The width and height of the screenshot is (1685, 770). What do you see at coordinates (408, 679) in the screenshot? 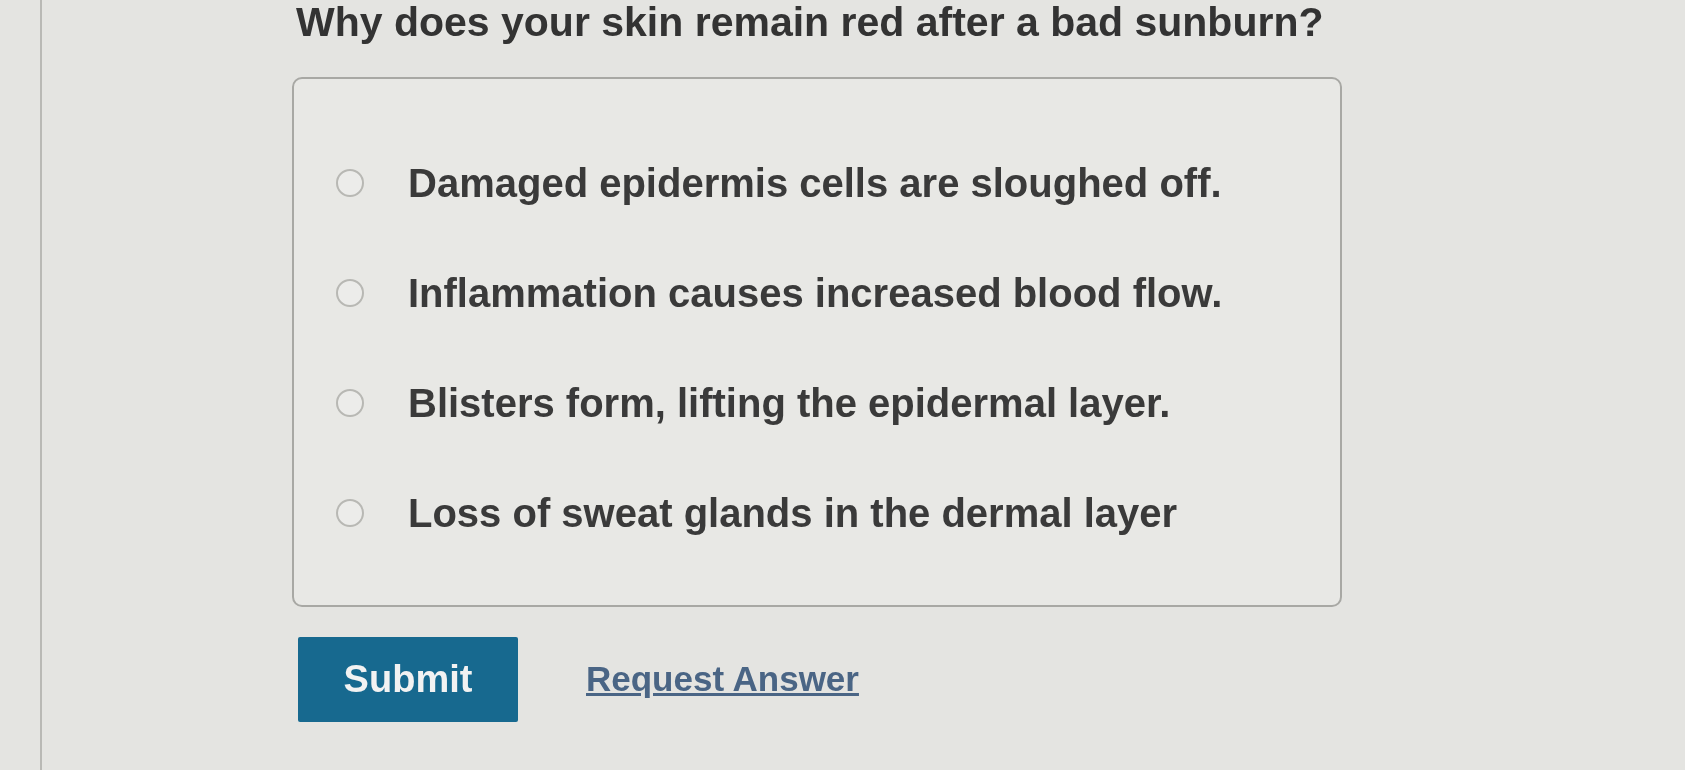
I see `submit-button: Submit` at bounding box center [408, 679].